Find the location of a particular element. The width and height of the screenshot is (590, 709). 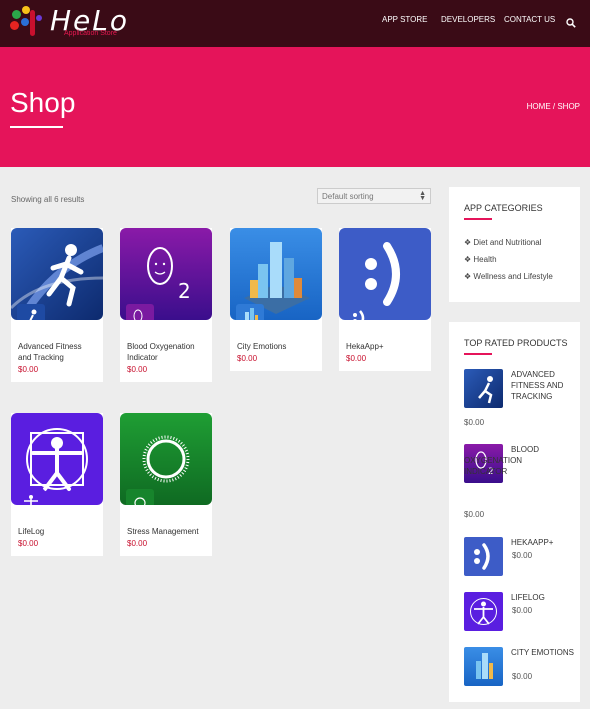

top-rated-name: BLOOD OXYGENATION INDICATOR is located at coordinates (522, 460).